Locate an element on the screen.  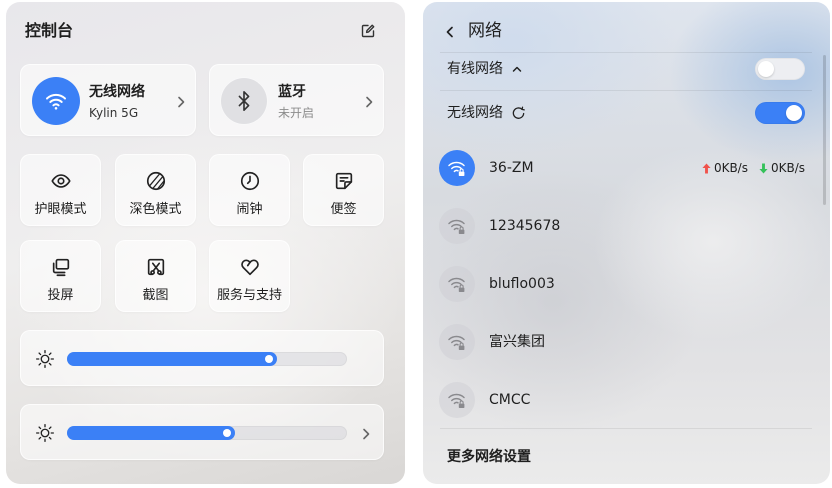
tile-label: 截图 is located at coordinates (155, 295).